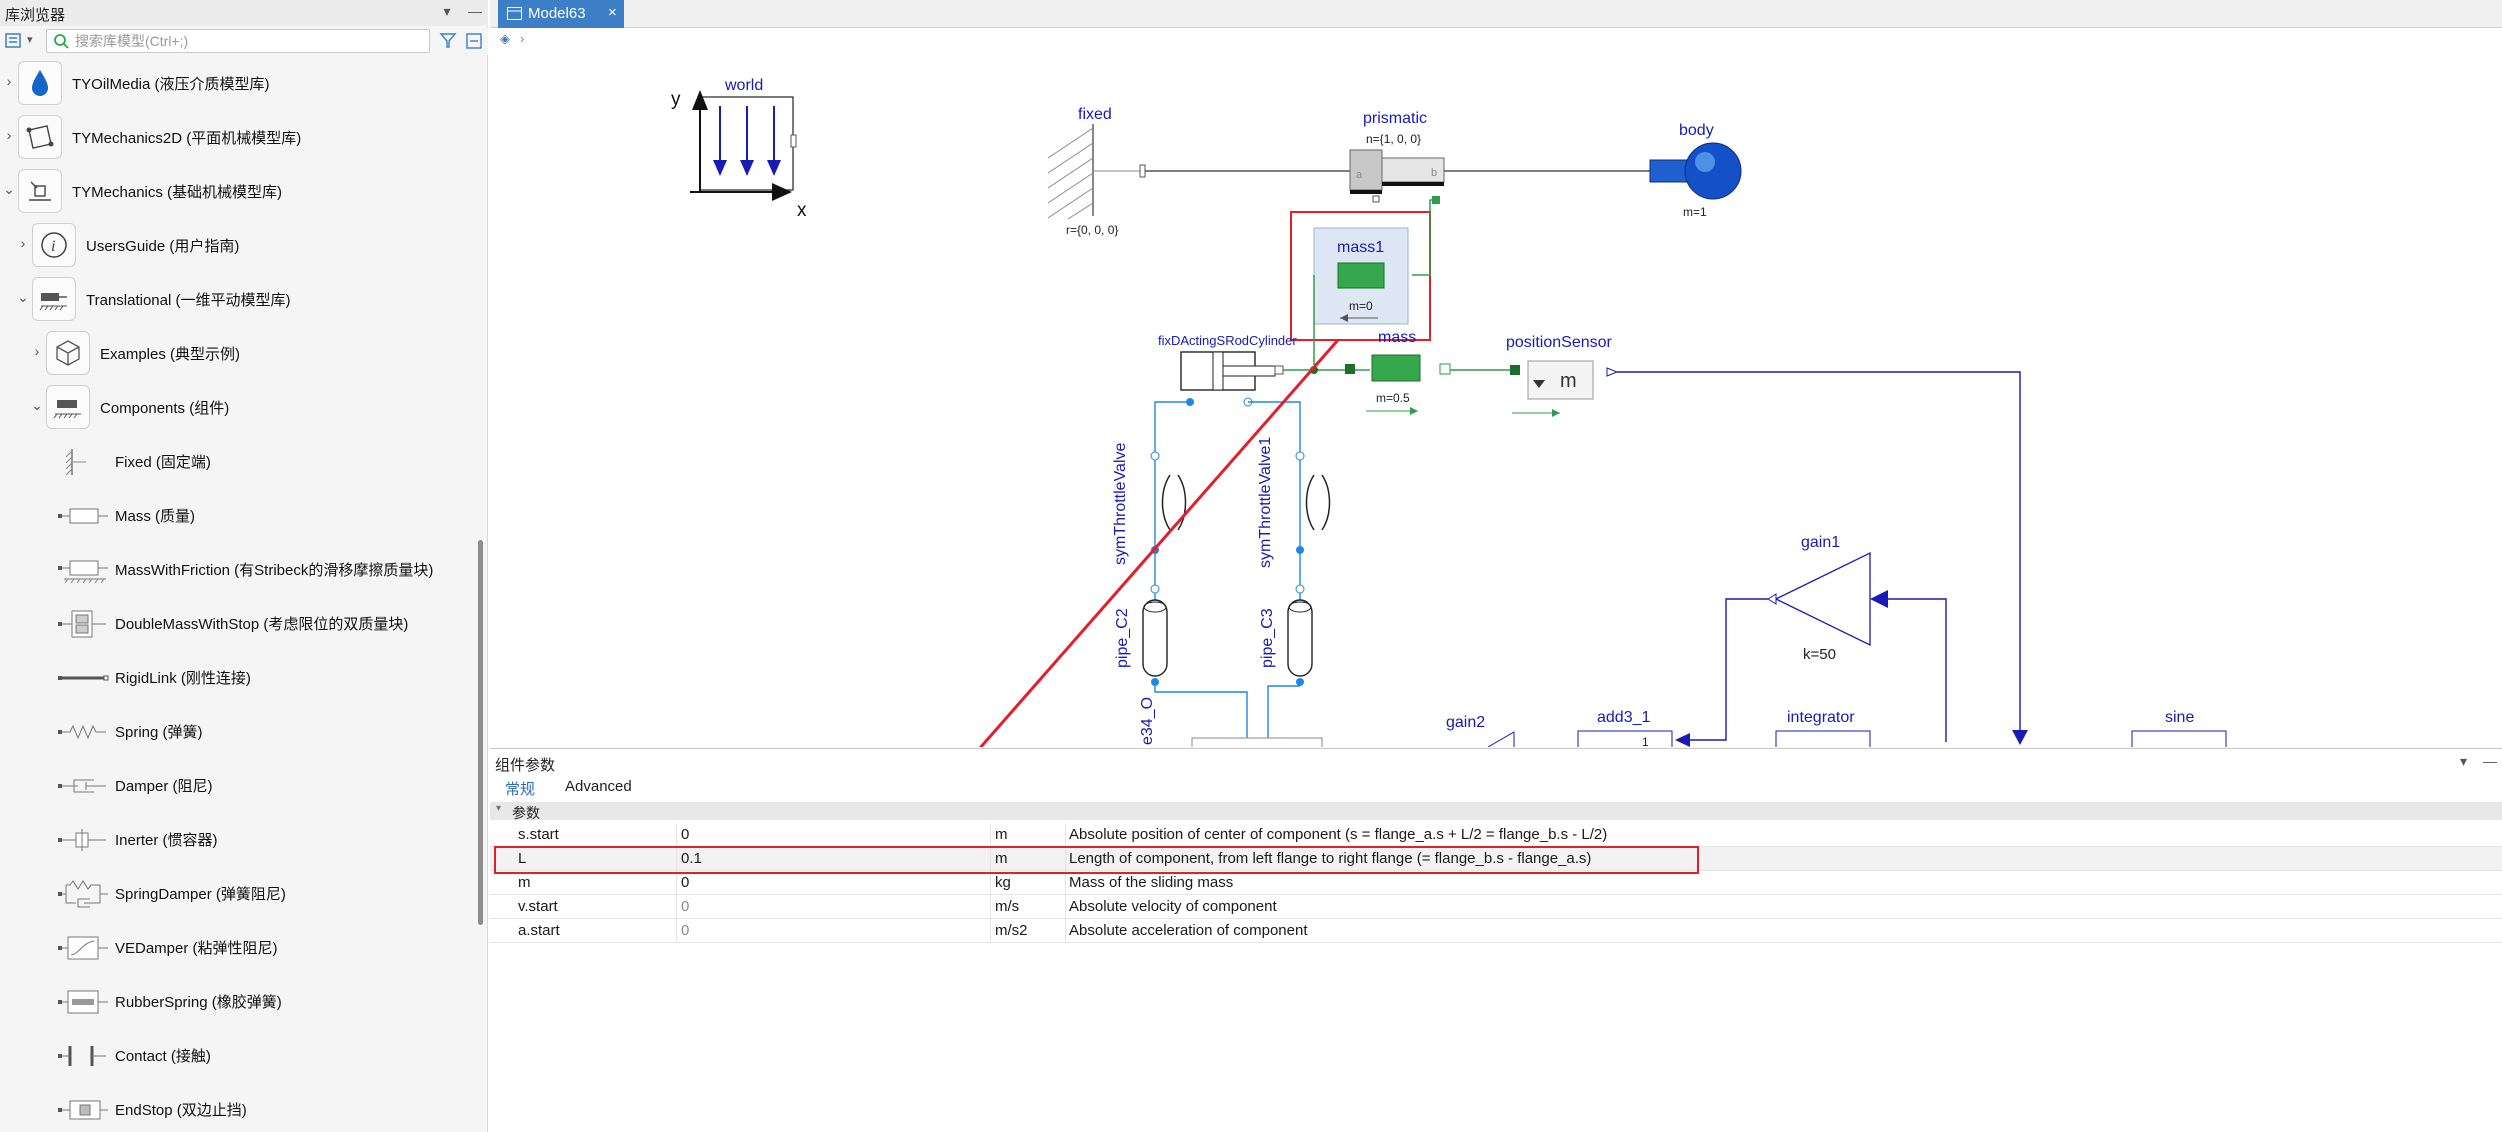 Image resolution: width=2502 pixels, height=1132 pixels. I want to click on home-icon: ◈, so click(505, 39).